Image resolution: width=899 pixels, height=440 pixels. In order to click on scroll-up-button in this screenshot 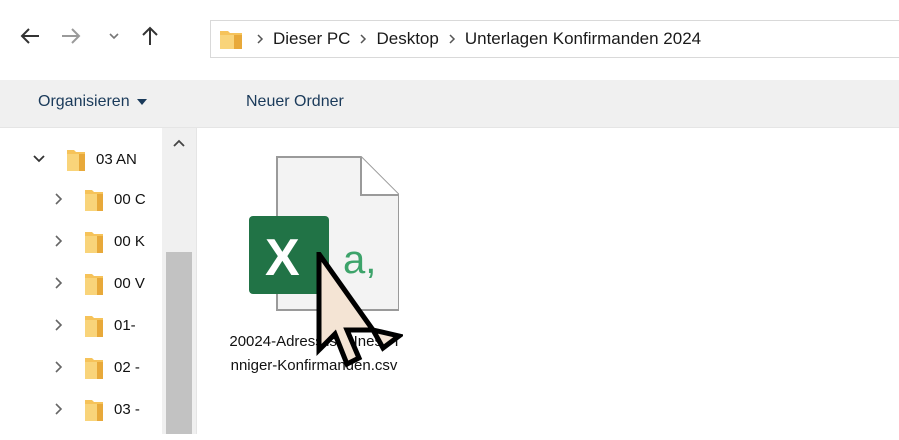, I will do `click(179, 143)`.